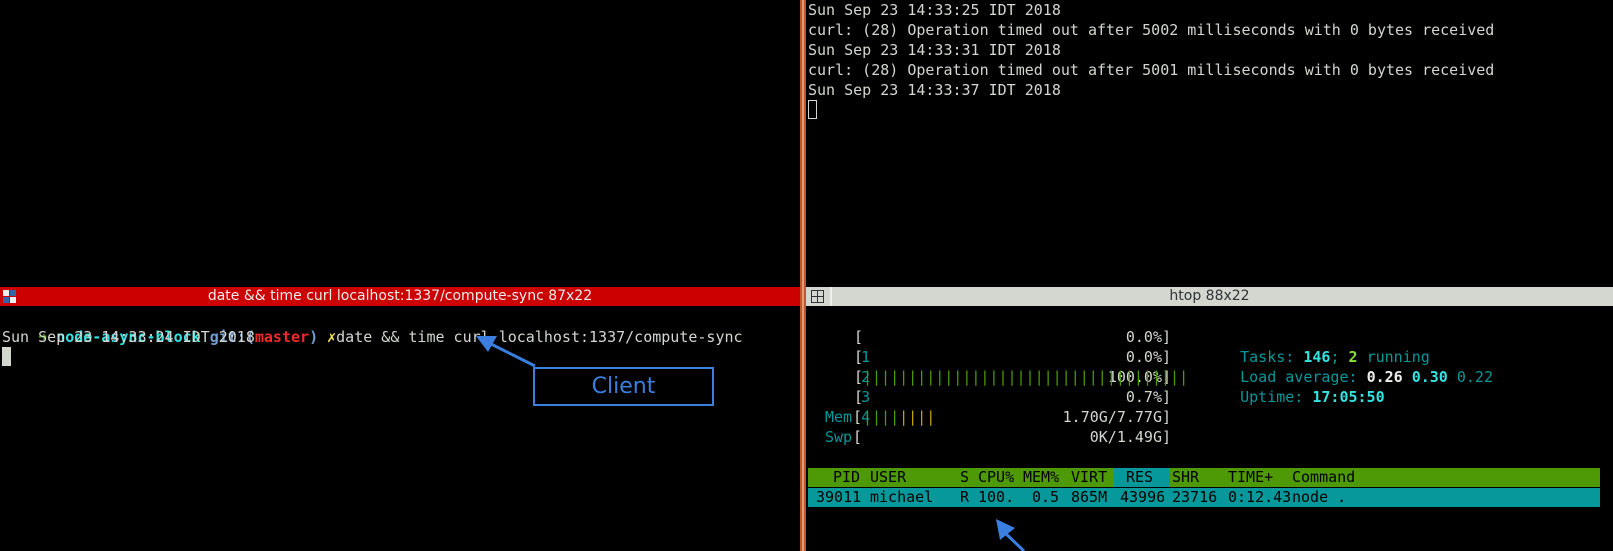  I want to click on htop-pane-title: htop 88x22, so click(1209, 296).